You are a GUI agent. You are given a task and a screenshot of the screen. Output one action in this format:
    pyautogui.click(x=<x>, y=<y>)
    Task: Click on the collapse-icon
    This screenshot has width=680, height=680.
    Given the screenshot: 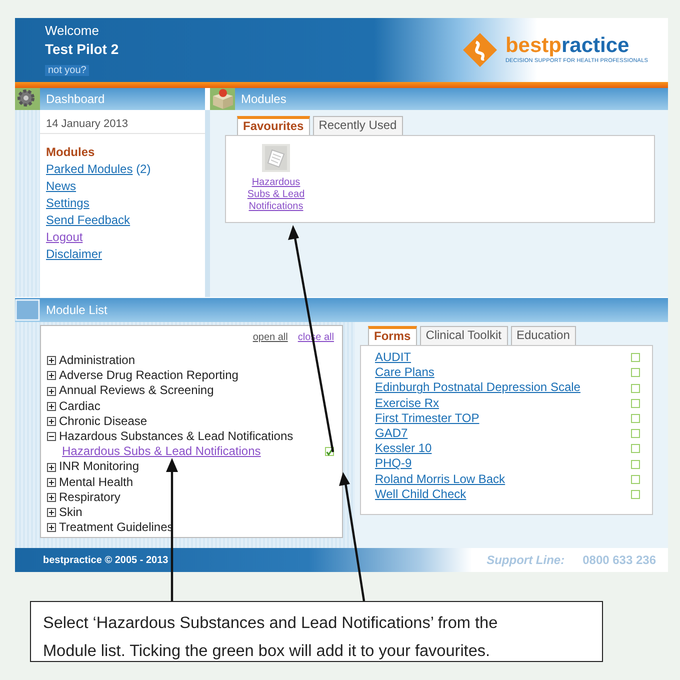 What is the action you would take?
    pyautogui.click(x=51, y=437)
    